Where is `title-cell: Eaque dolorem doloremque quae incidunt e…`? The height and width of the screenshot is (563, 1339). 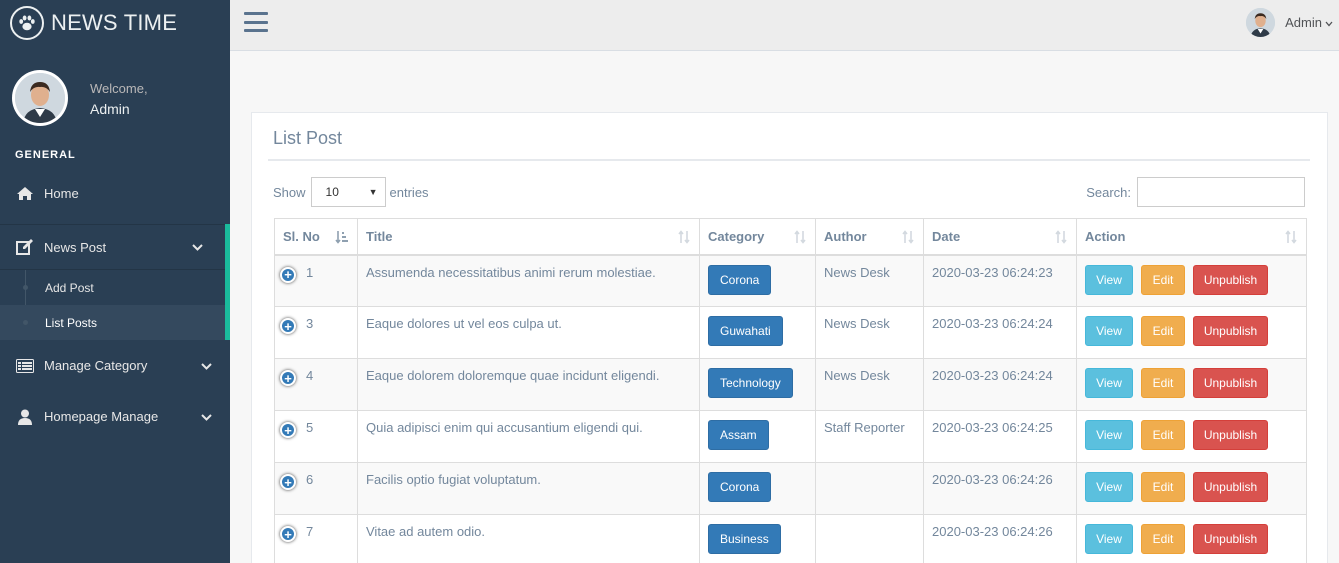 title-cell: Eaque dolorem doloremque quae incidunt e… is located at coordinates (528, 384).